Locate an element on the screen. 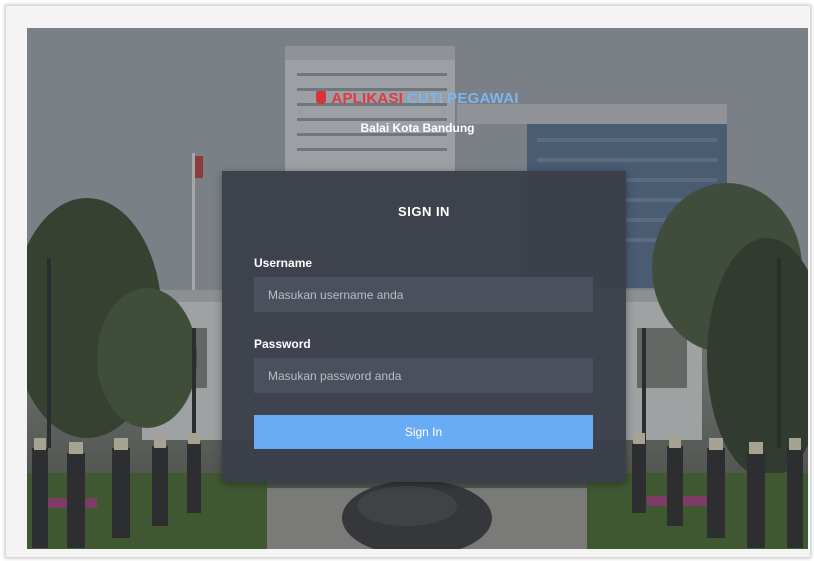  username-input is located at coordinates (423, 294).